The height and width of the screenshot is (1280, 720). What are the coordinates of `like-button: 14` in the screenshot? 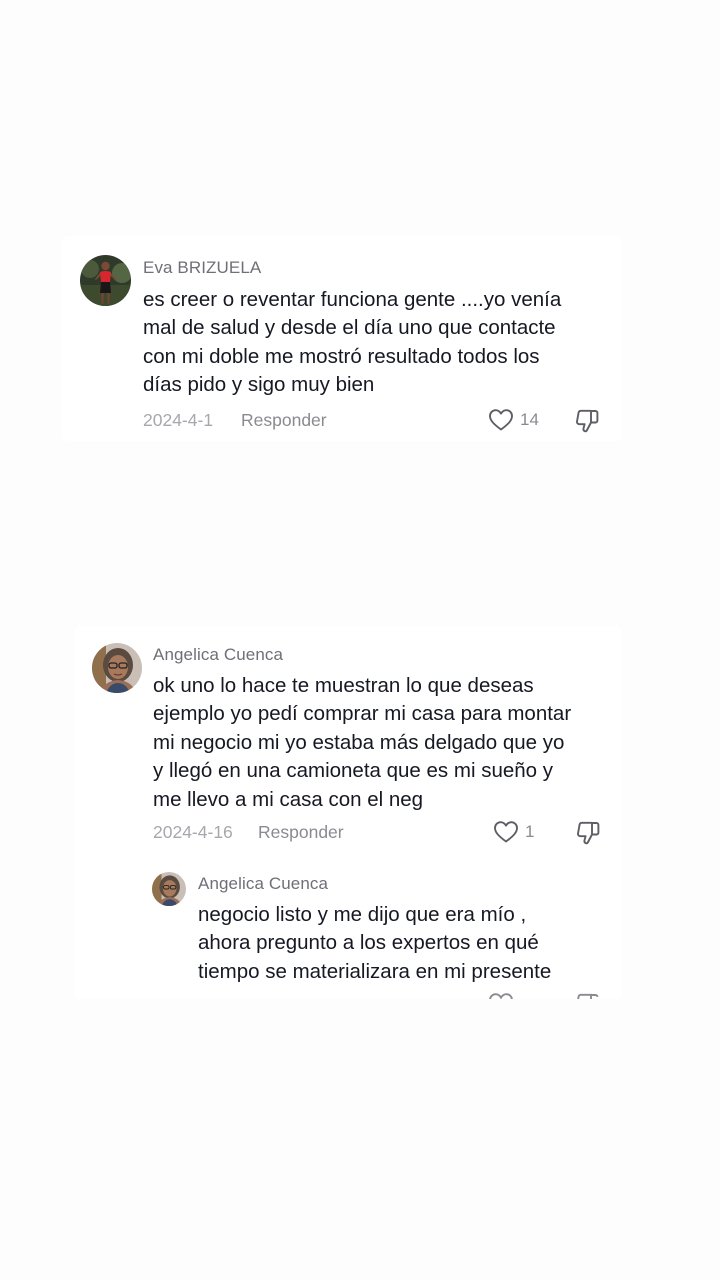 It's located at (513, 420).